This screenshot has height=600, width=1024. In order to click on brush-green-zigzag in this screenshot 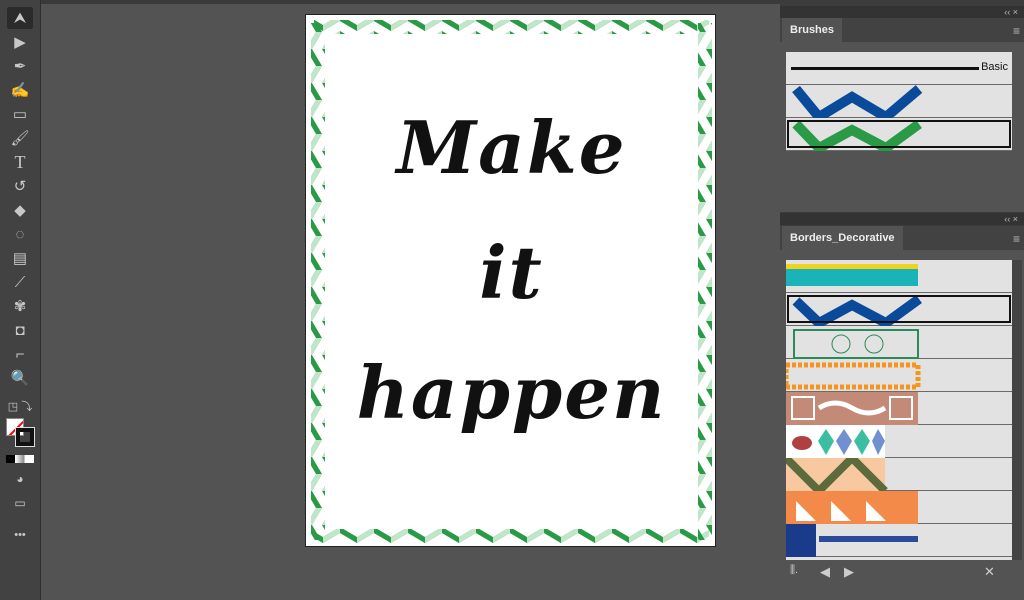, I will do `click(899, 134)`.